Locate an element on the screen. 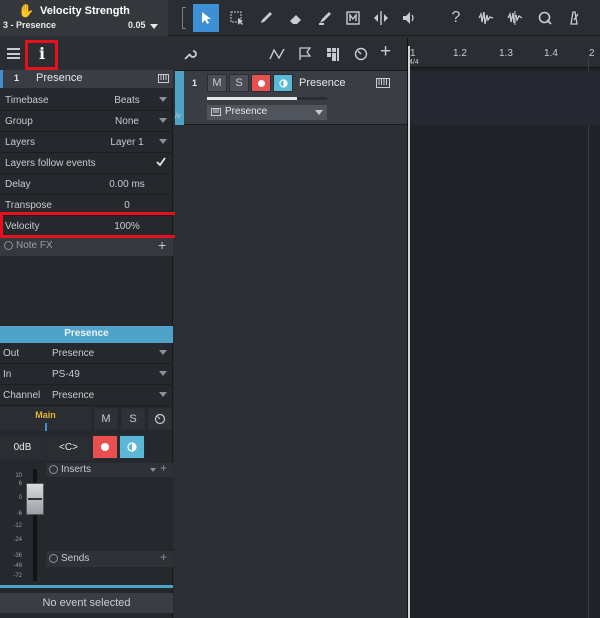 The width and height of the screenshot is (600, 618). main-label-box: Main is located at coordinates (45, 419).